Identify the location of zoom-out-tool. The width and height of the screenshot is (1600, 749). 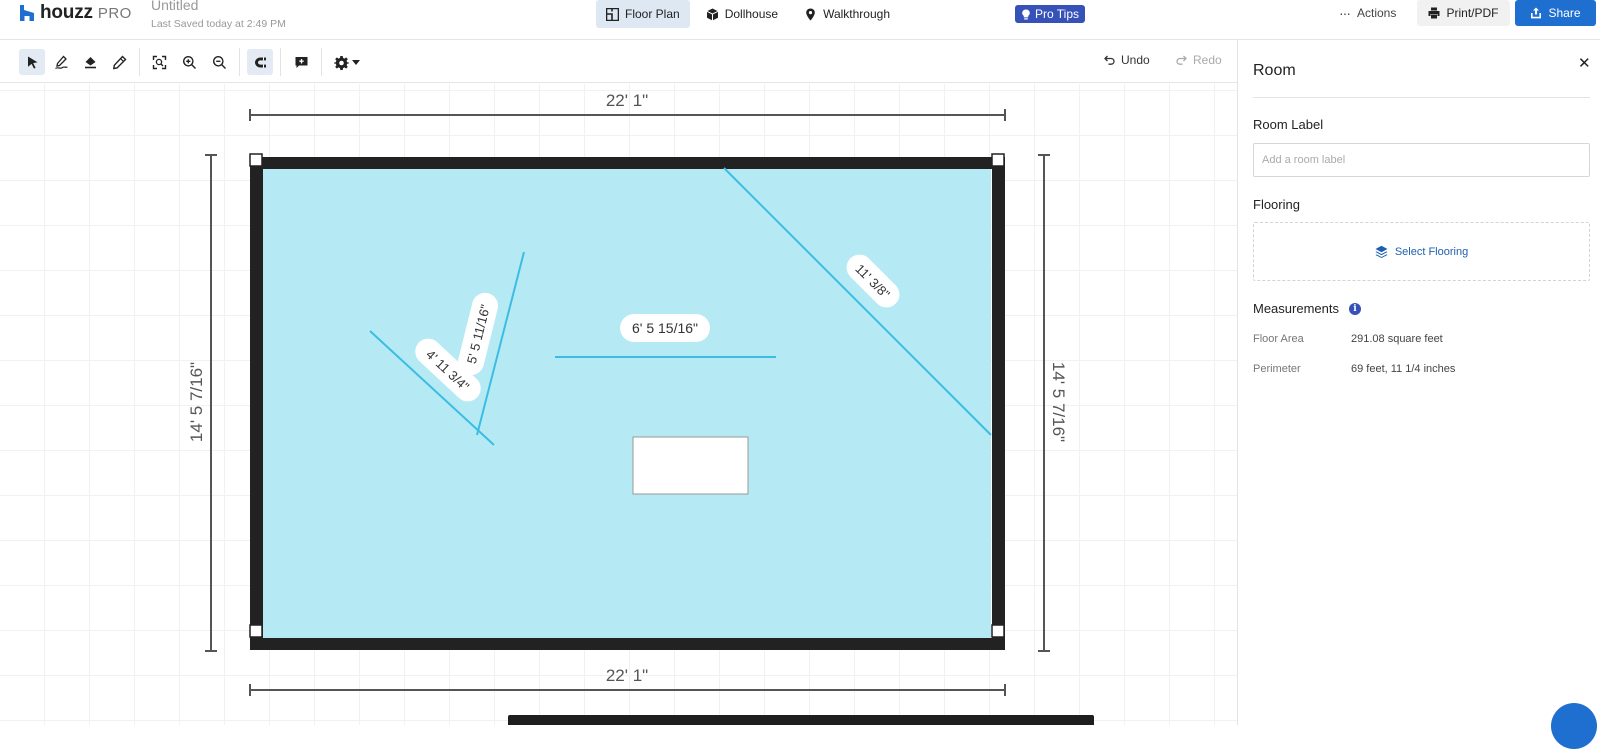
(219, 62).